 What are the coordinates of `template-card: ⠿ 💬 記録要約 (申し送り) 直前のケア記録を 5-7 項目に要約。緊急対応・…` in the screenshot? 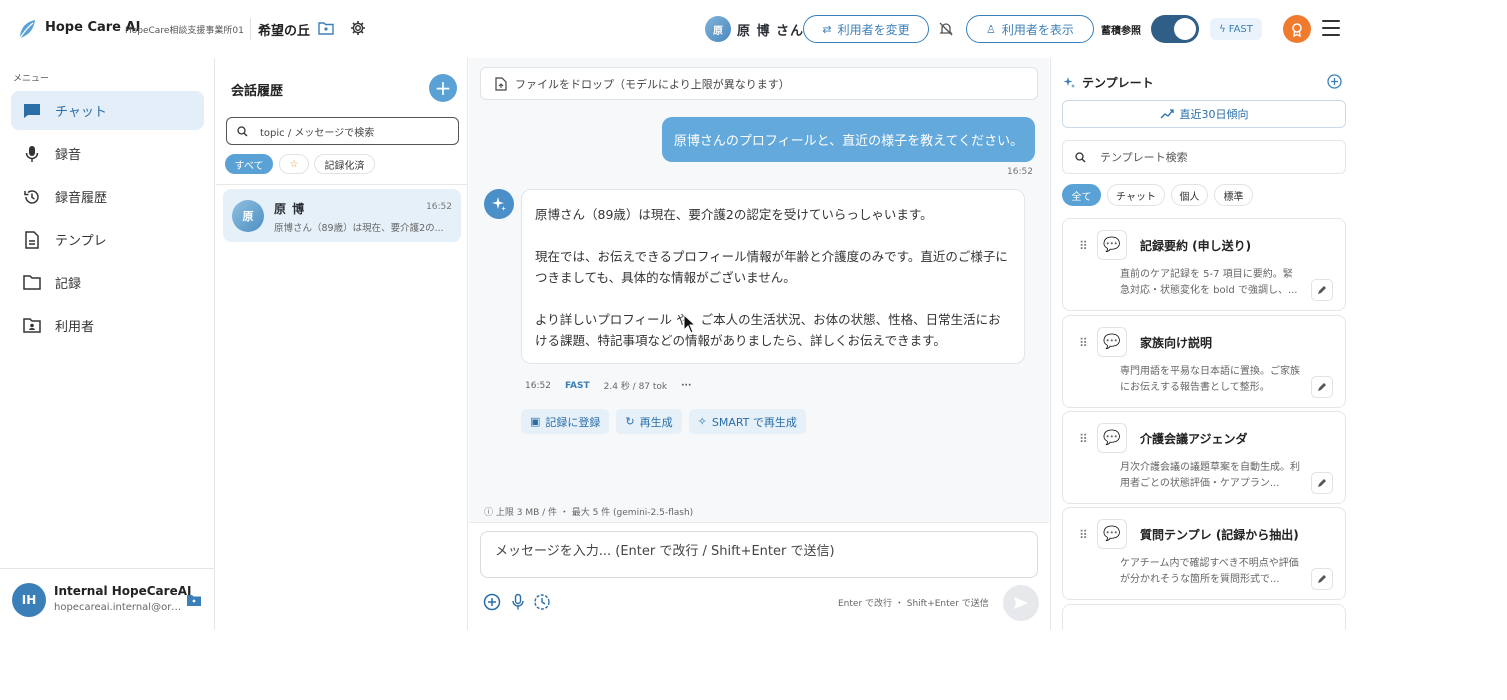 It's located at (1204, 264).